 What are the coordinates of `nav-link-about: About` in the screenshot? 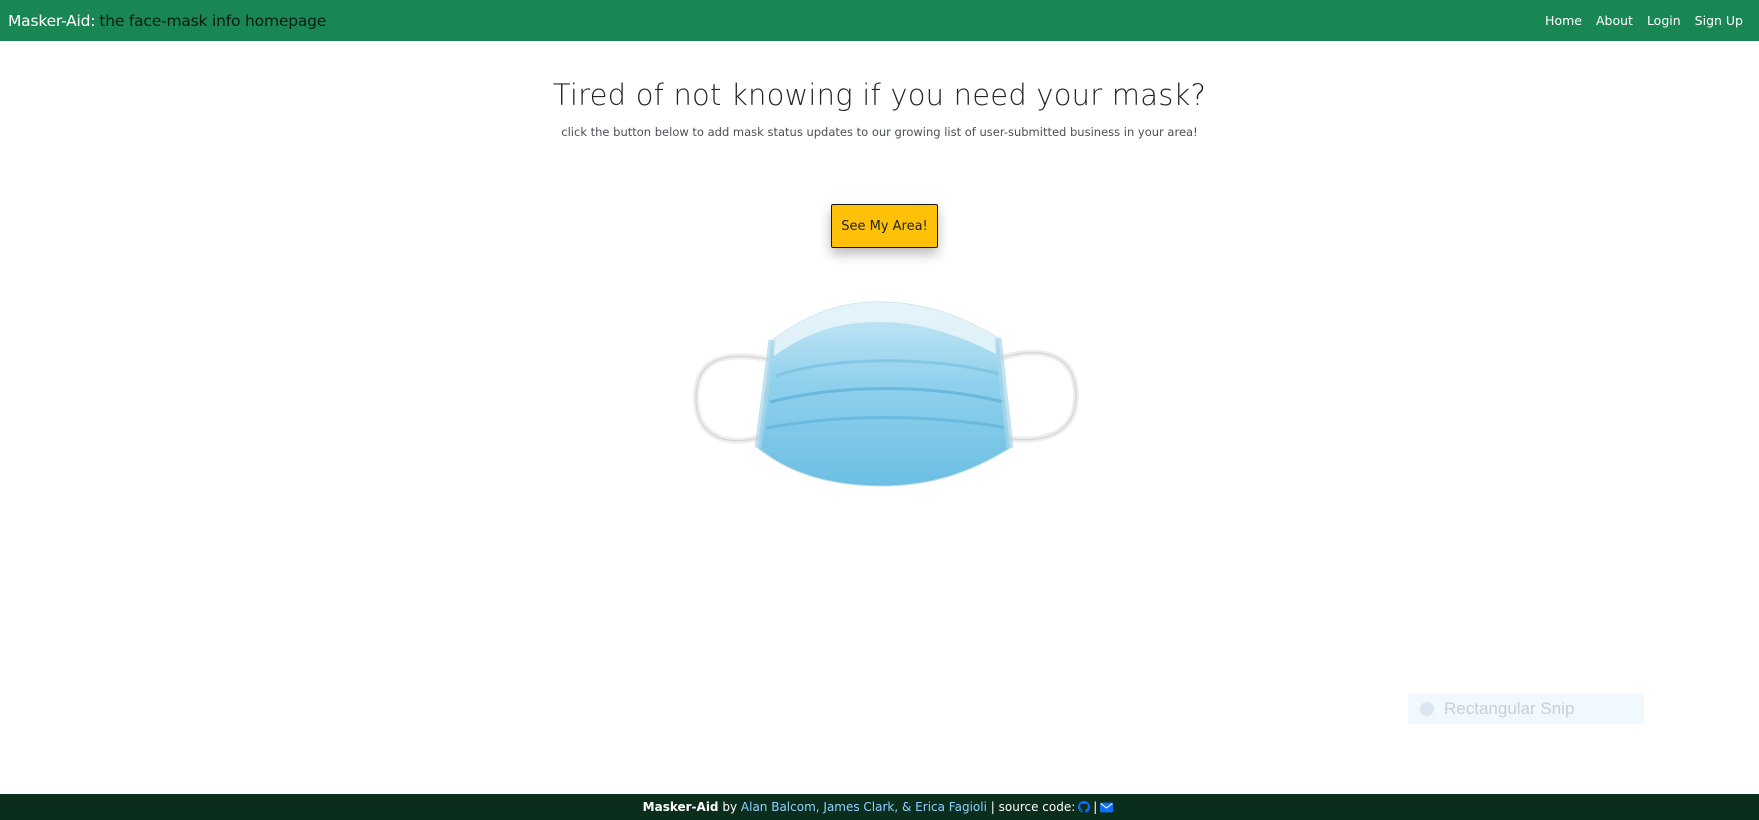 It's located at (1614, 20).